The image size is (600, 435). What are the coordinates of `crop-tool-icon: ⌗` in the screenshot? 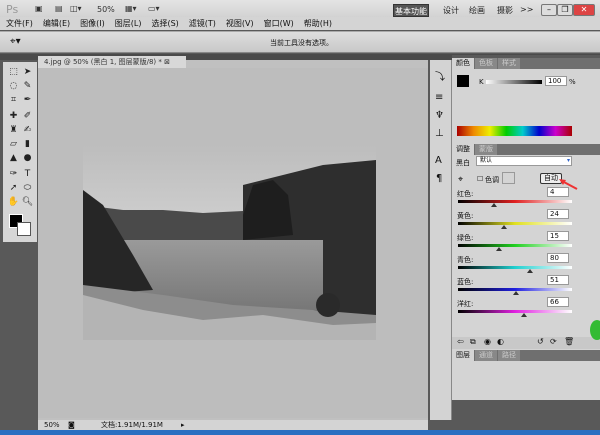 It's located at (13, 100).